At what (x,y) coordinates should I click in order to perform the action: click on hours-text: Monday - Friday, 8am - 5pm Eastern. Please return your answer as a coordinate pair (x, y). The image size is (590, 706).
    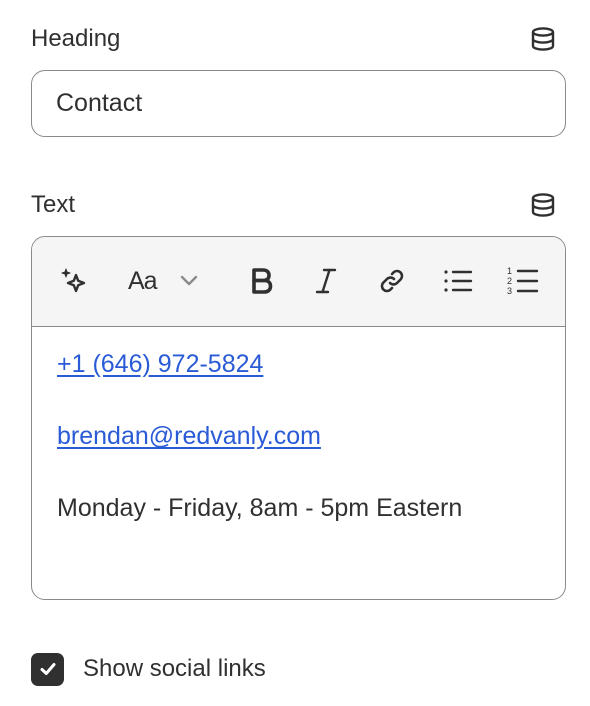
    Looking at the image, I should click on (260, 508).